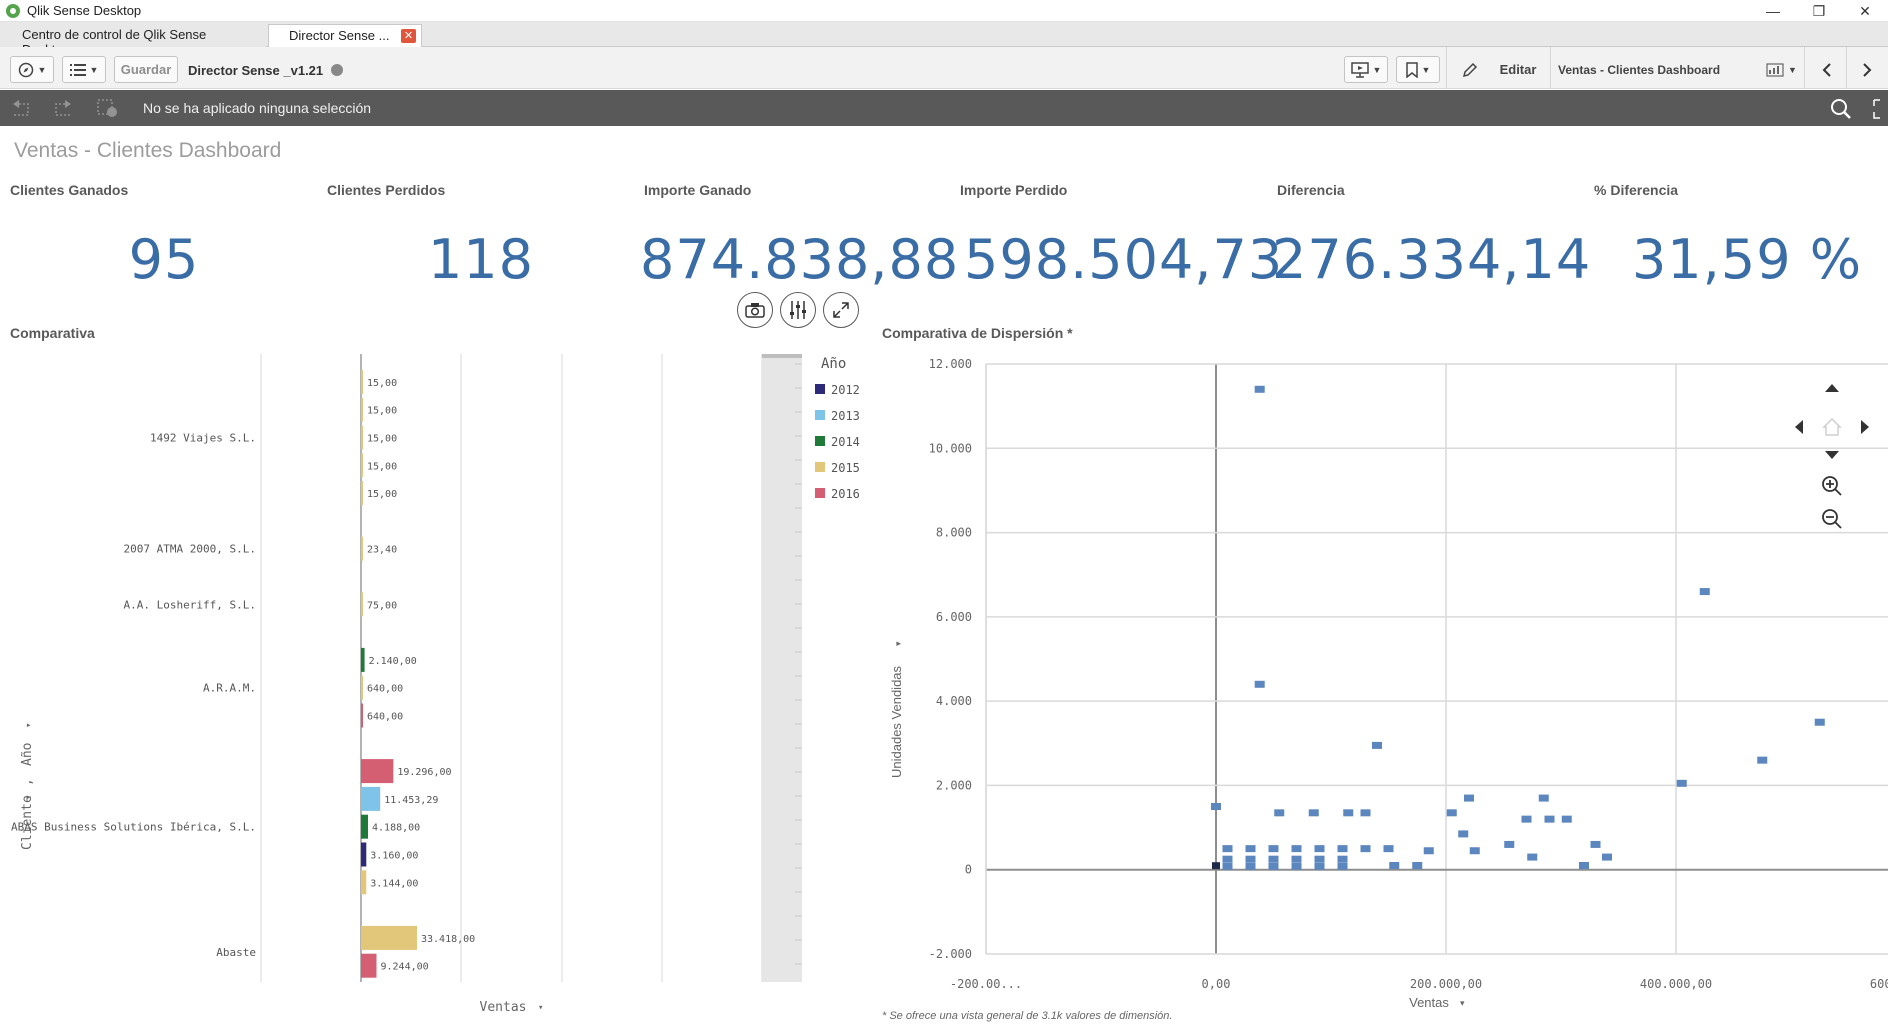 The height and width of the screenshot is (1024, 1888). What do you see at coordinates (1841, 109) in the screenshot?
I see `search-icon` at bounding box center [1841, 109].